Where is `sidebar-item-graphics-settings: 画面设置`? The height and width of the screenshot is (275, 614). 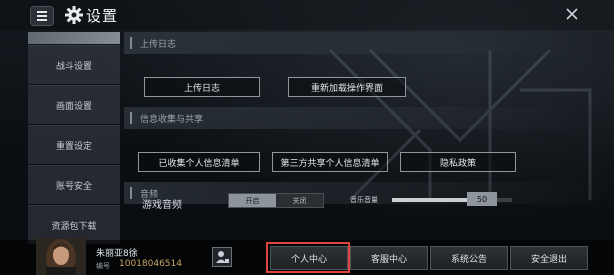
sidebar-item-graphics-settings: 画面设置 is located at coordinates (74, 104).